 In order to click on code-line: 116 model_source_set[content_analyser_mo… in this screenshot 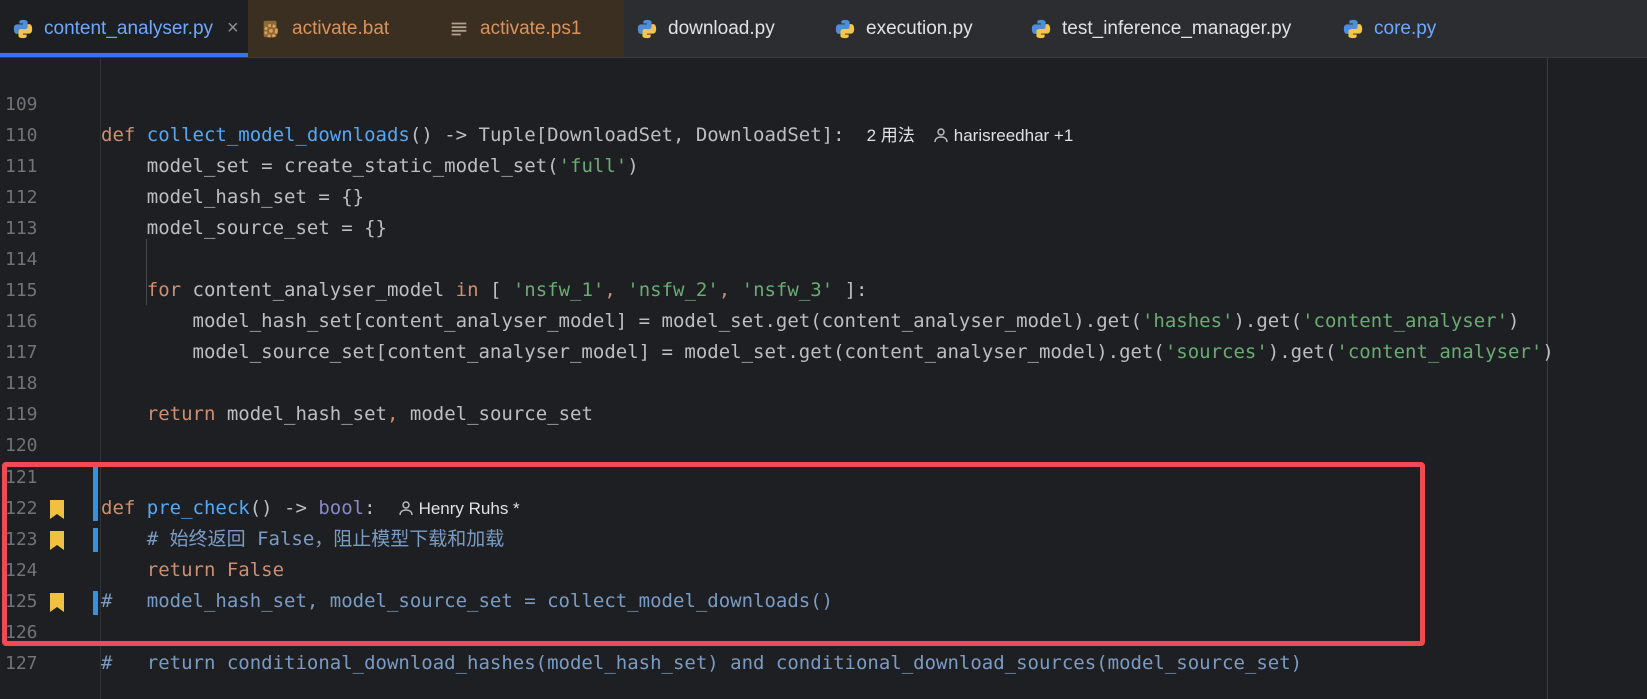, I will do `click(823, 319)`.